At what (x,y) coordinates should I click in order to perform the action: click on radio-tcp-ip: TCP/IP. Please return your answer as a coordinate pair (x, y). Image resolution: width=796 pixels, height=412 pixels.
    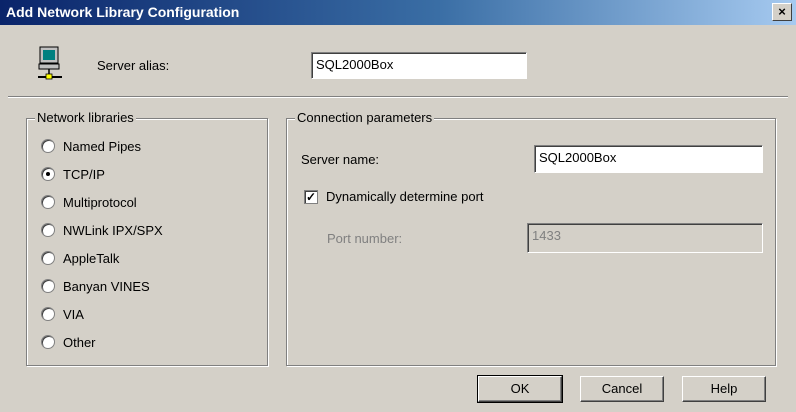
    Looking at the image, I should click on (73, 174).